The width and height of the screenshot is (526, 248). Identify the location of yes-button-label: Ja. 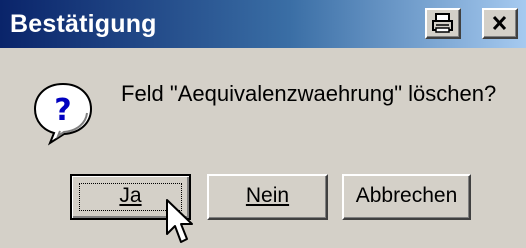
(130, 195).